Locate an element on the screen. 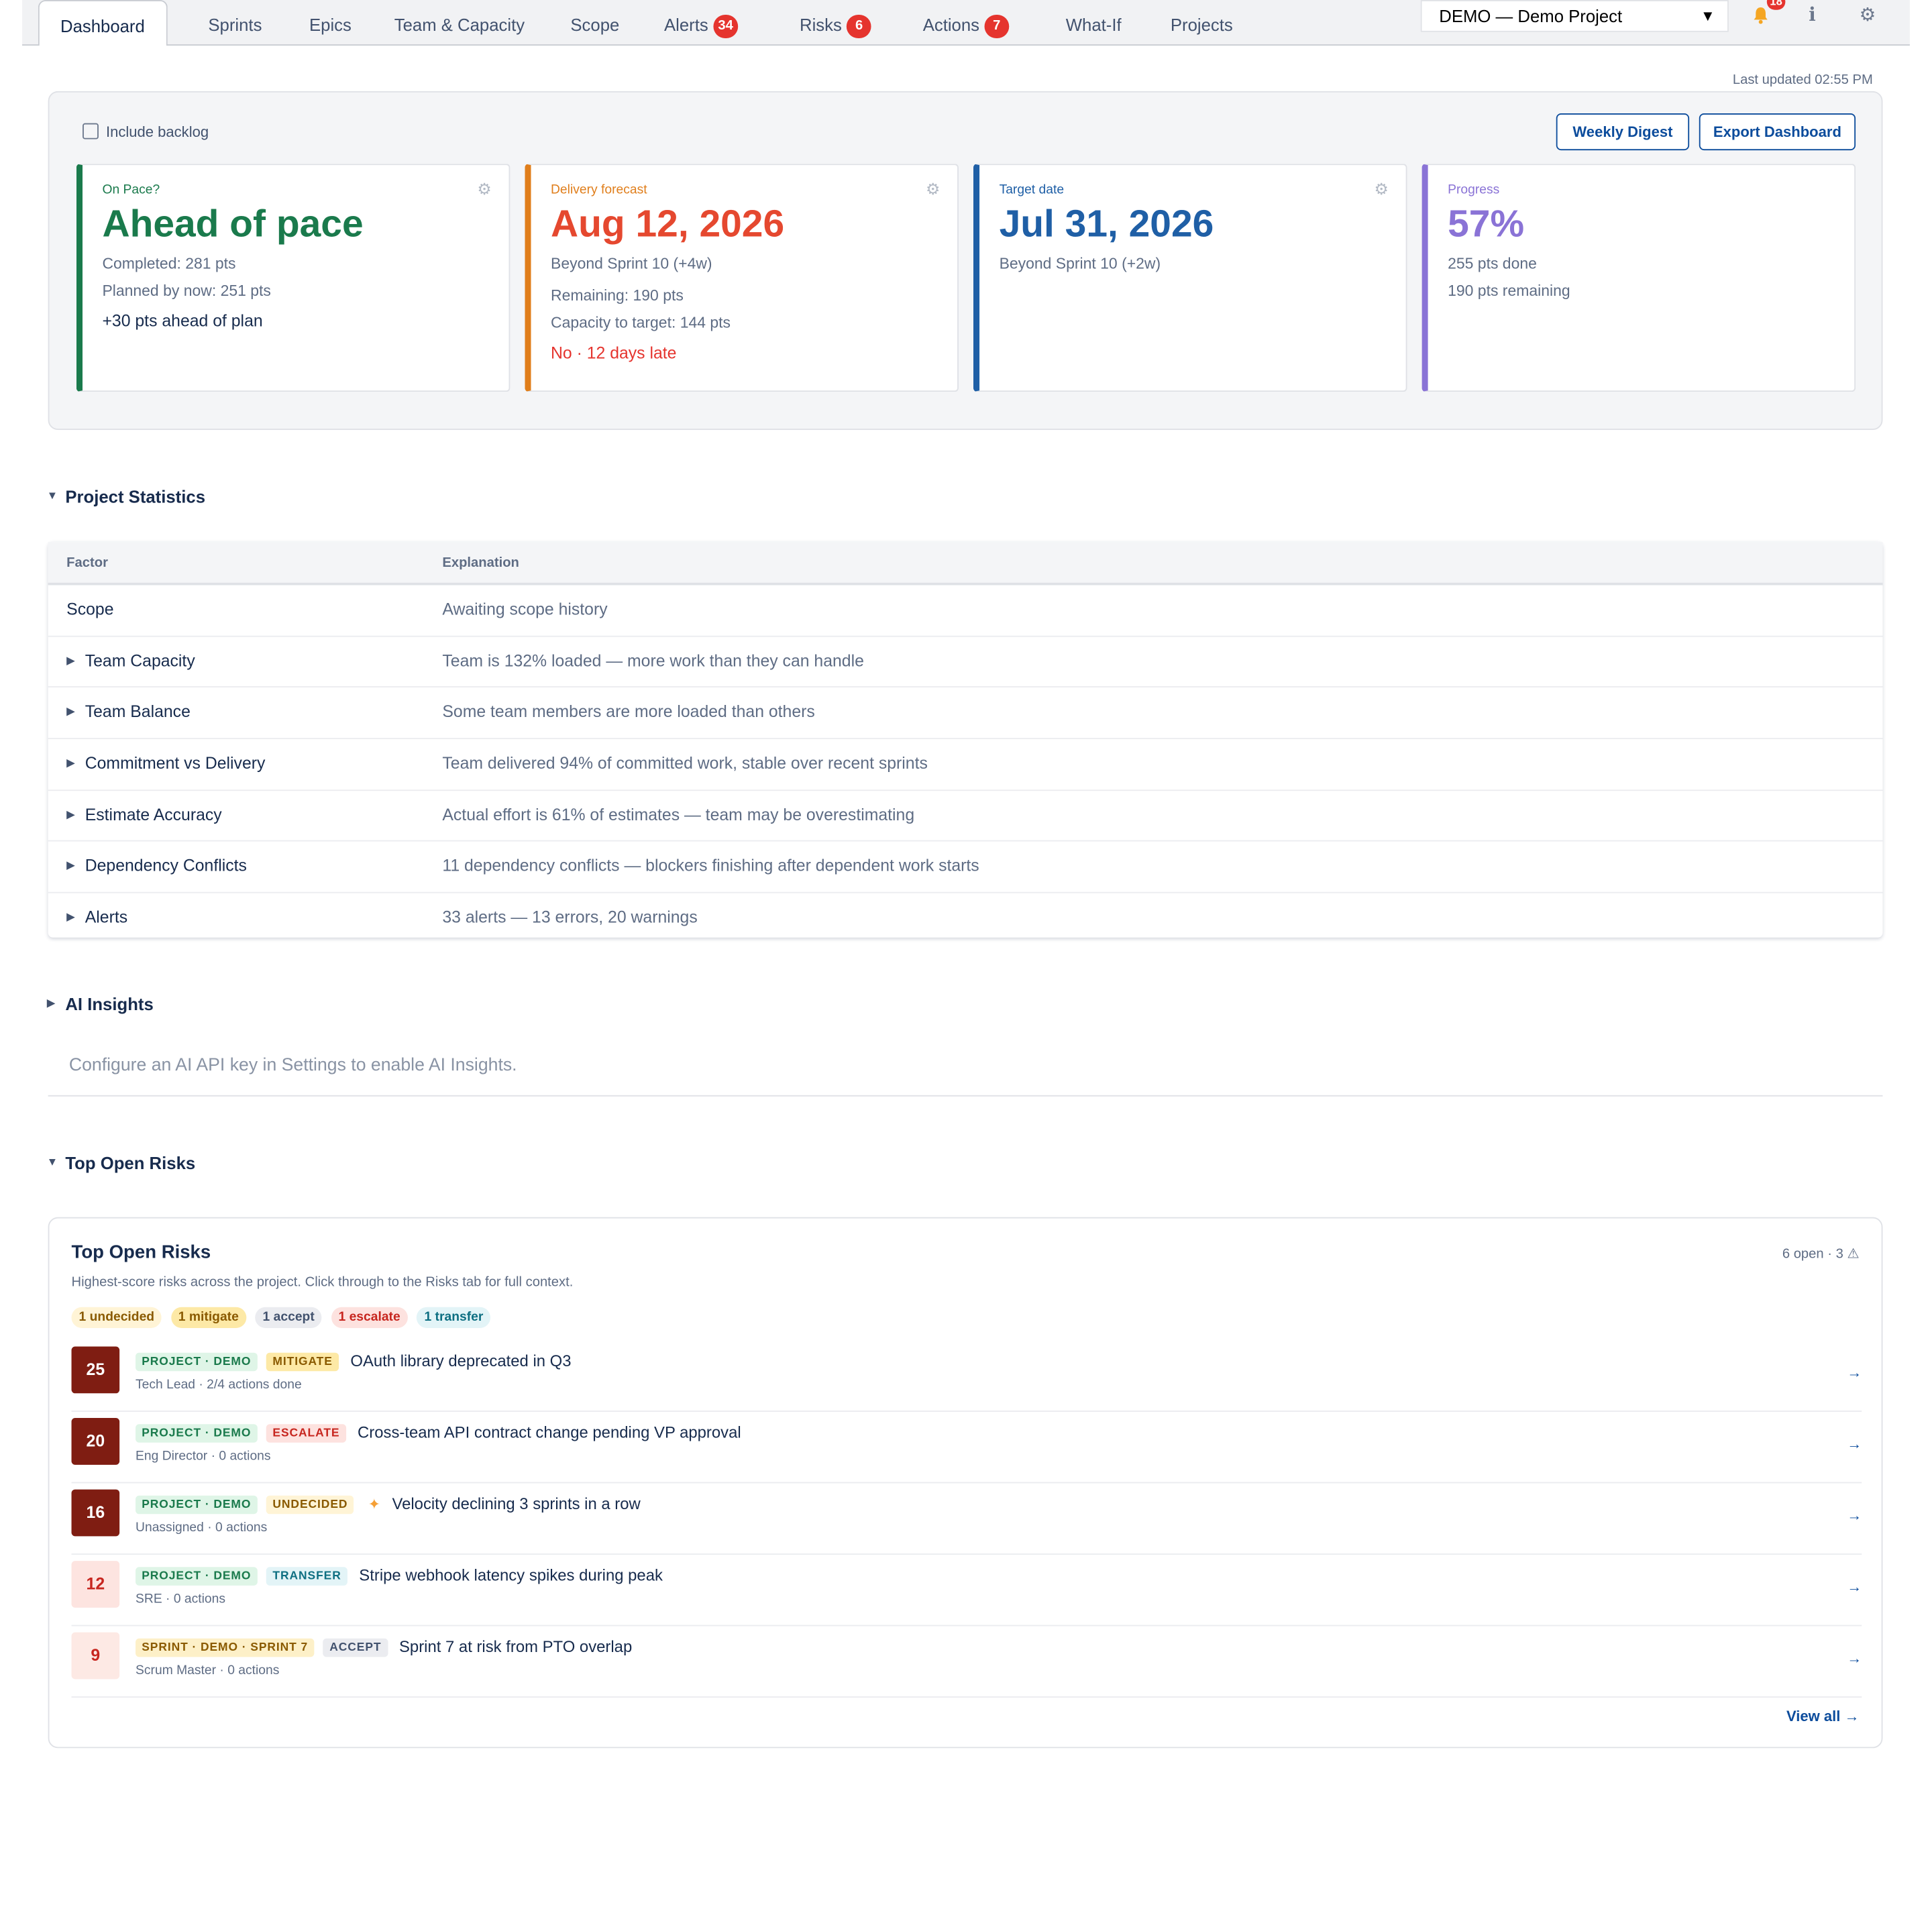 The height and width of the screenshot is (1921, 1932). tab-alerts: Alerts 34 is located at coordinates (701, 22).